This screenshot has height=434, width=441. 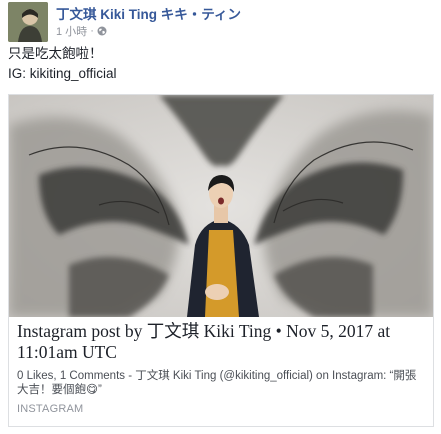 What do you see at coordinates (62, 73) in the screenshot?
I see `post-message-line: IG: kikiting_official` at bounding box center [62, 73].